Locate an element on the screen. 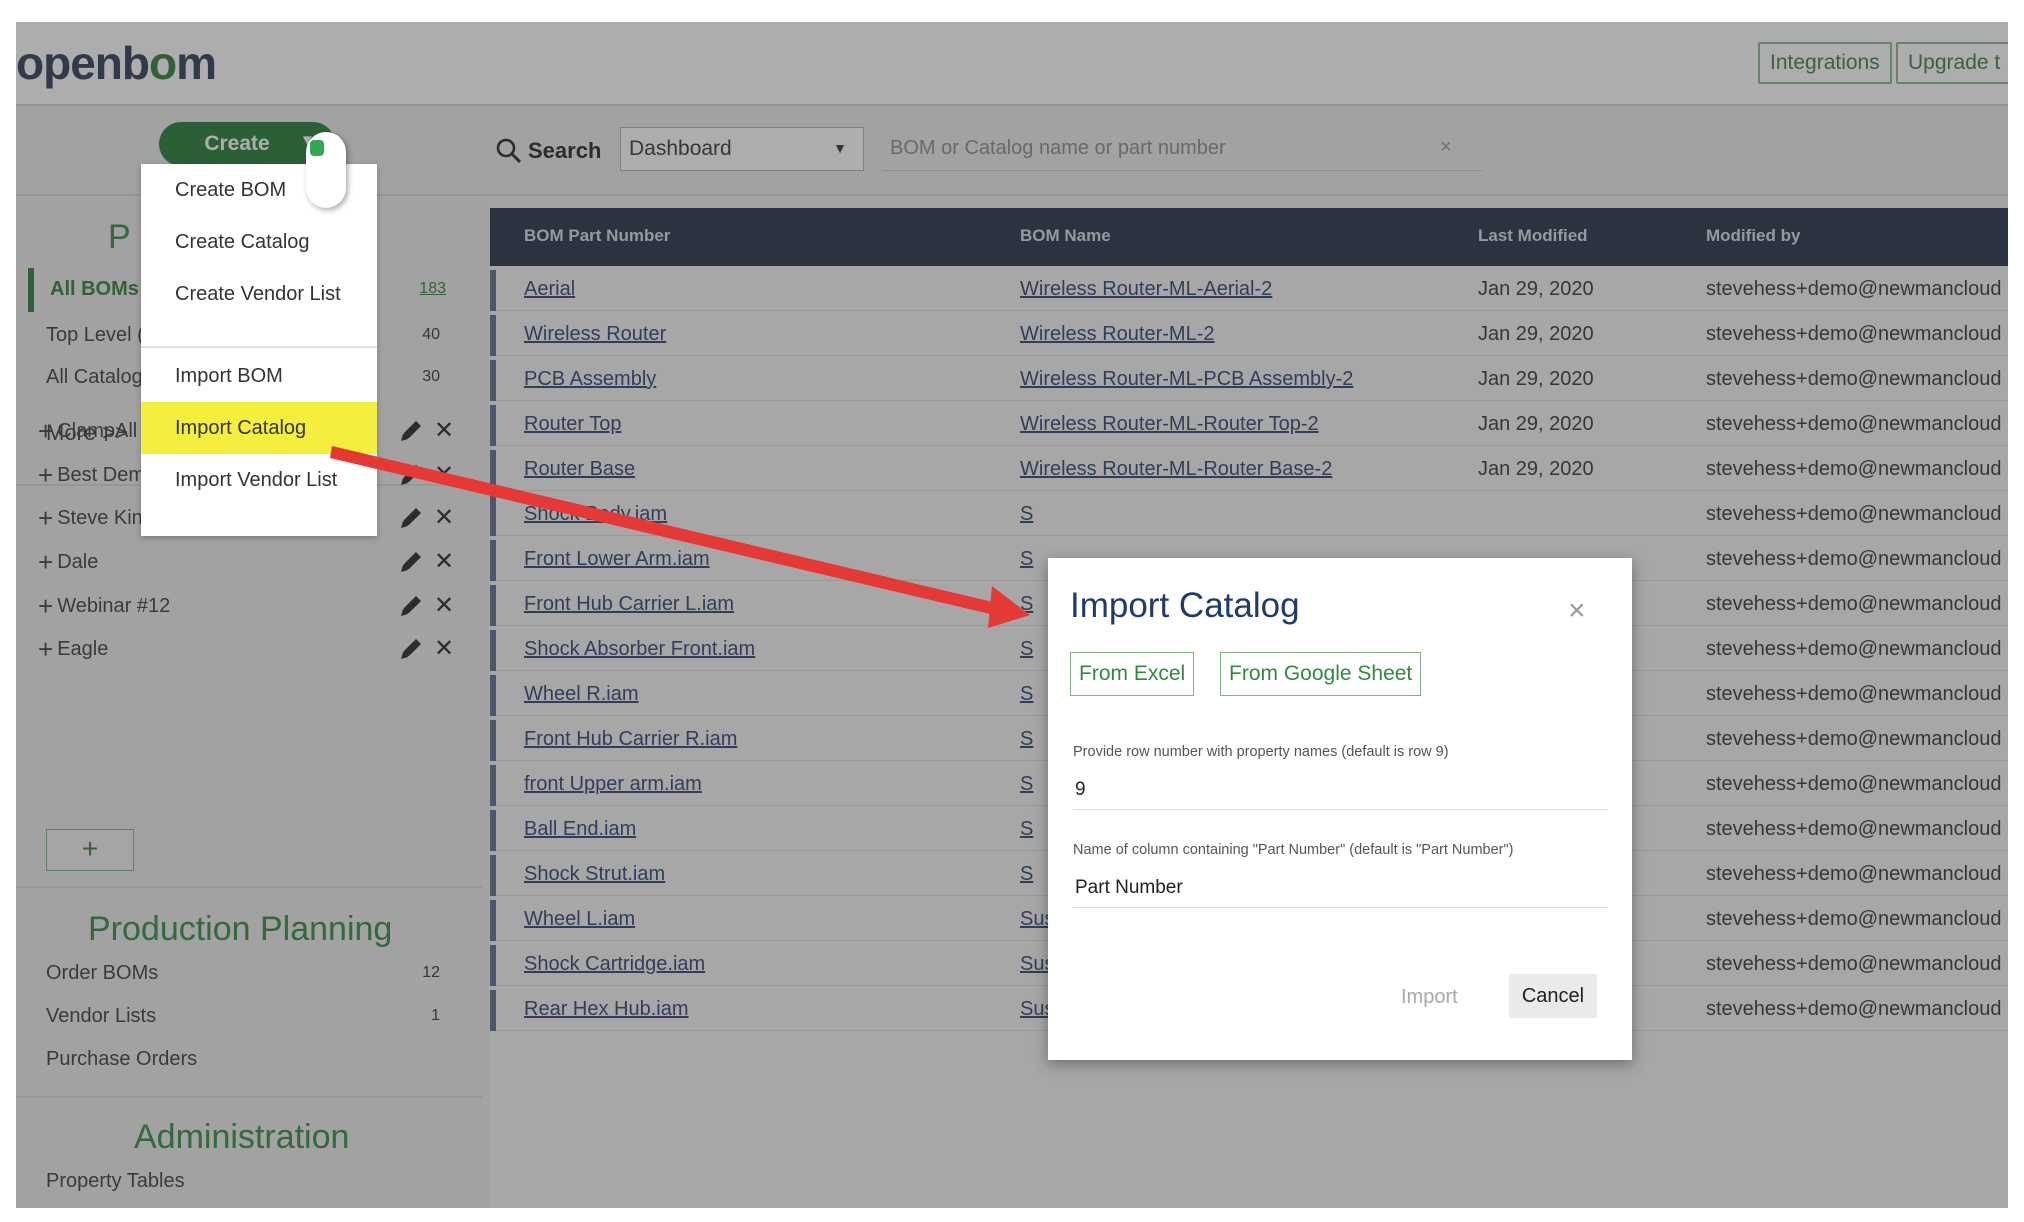 This screenshot has width=2024, height=1222. close-icon: × is located at coordinates (1577, 611).